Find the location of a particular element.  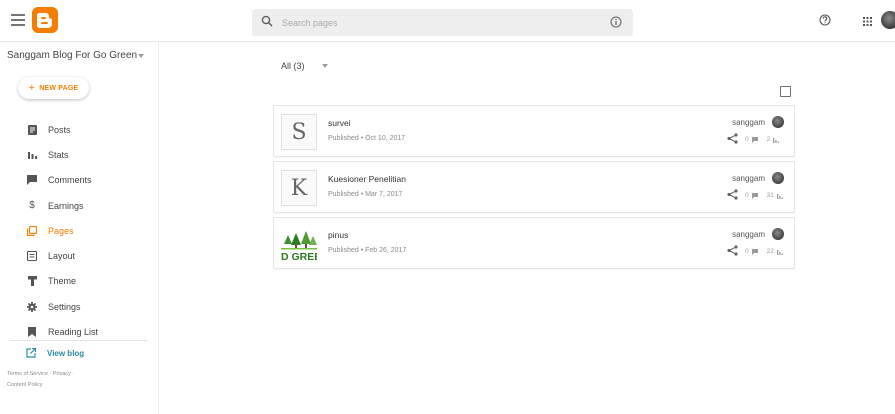

page-stats: 0 31 is located at coordinates (764, 195).